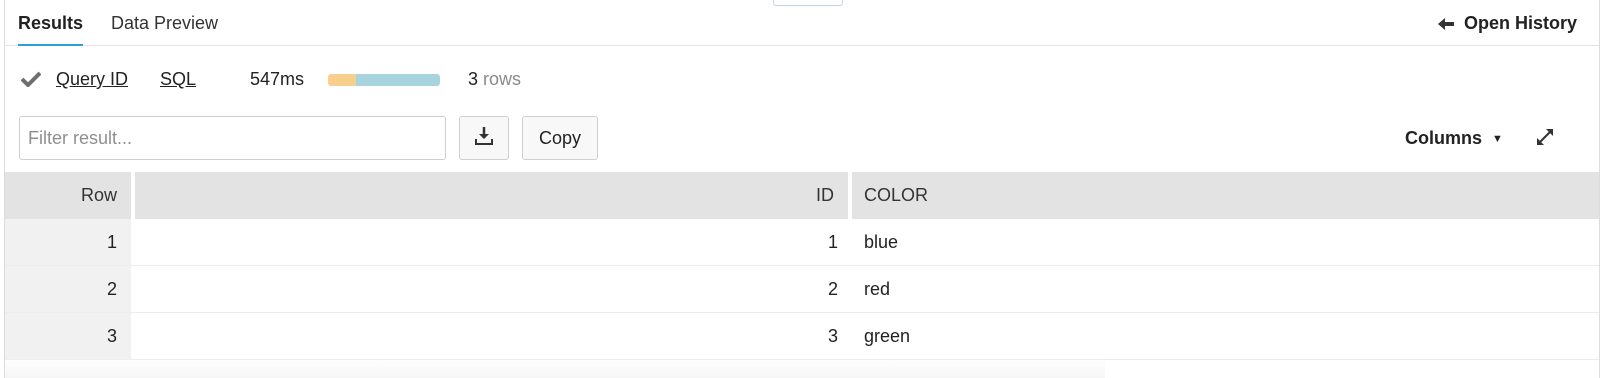 The height and width of the screenshot is (378, 1600). Describe the element at coordinates (832, 288) in the screenshot. I see `cell-id: 2` at that location.